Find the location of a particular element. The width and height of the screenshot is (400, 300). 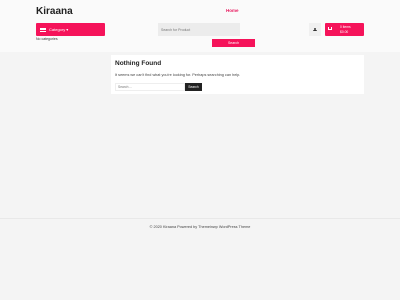

site-title: Kiraana is located at coordinates (54, 11).